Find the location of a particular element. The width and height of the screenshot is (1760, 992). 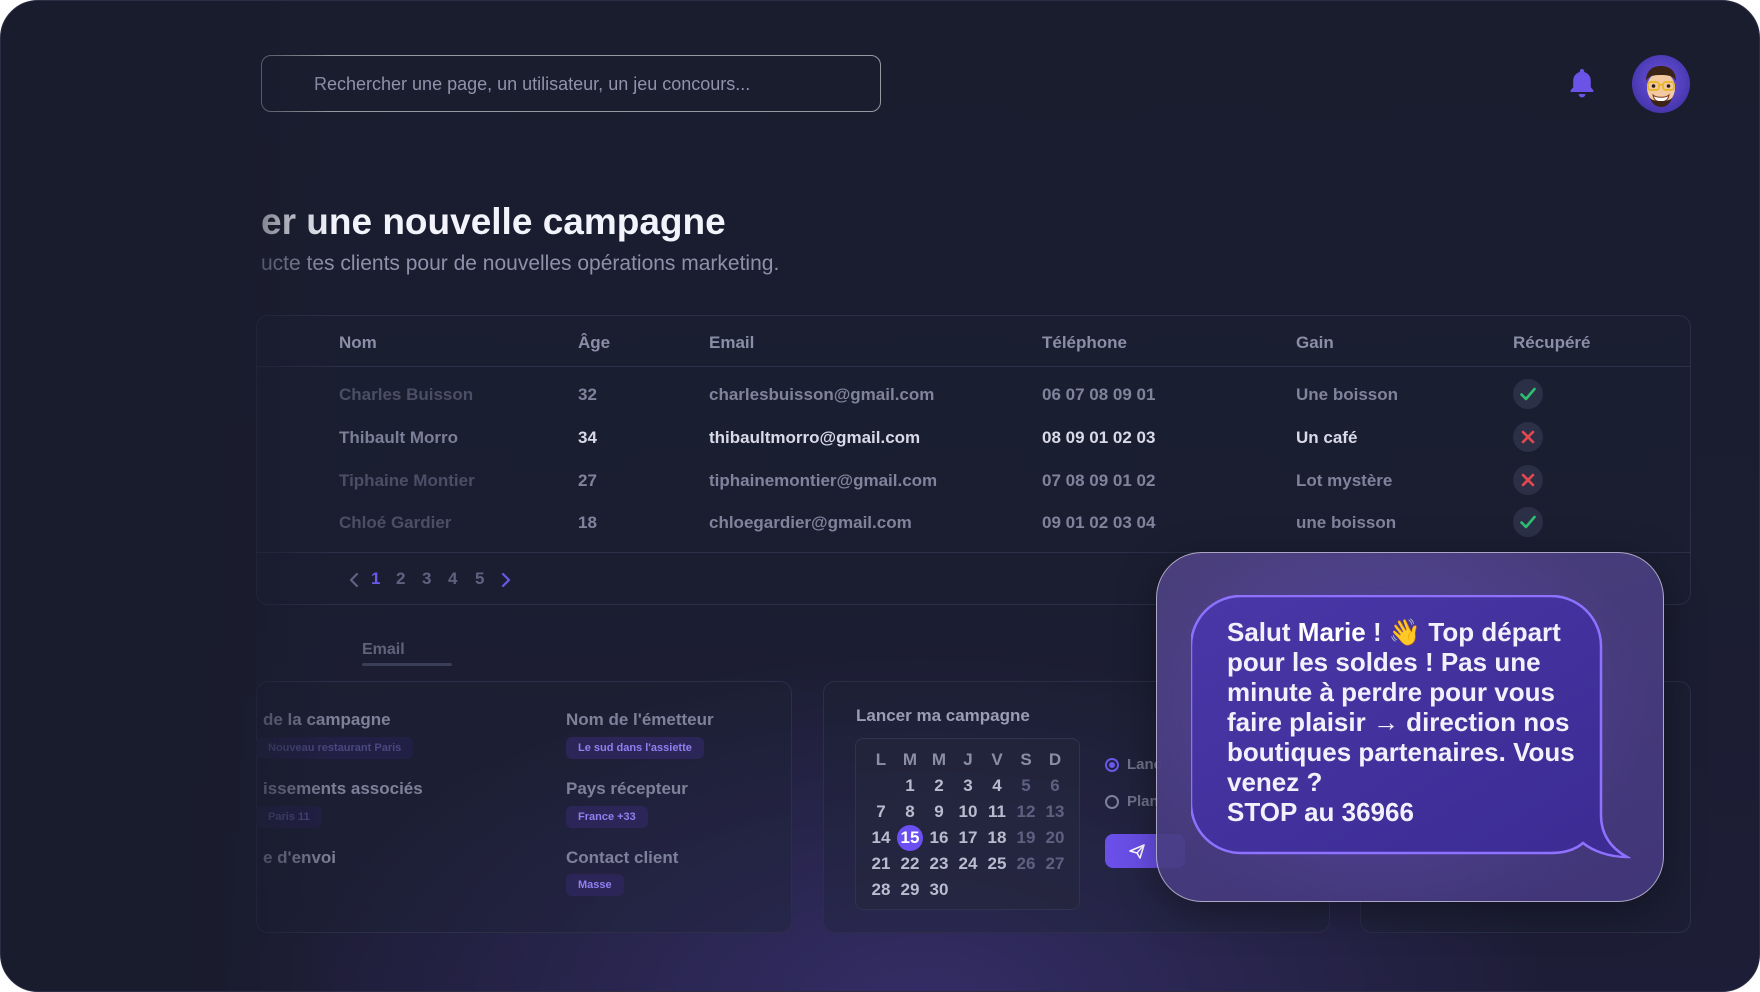

launch-now-radio is located at coordinates (1112, 765).